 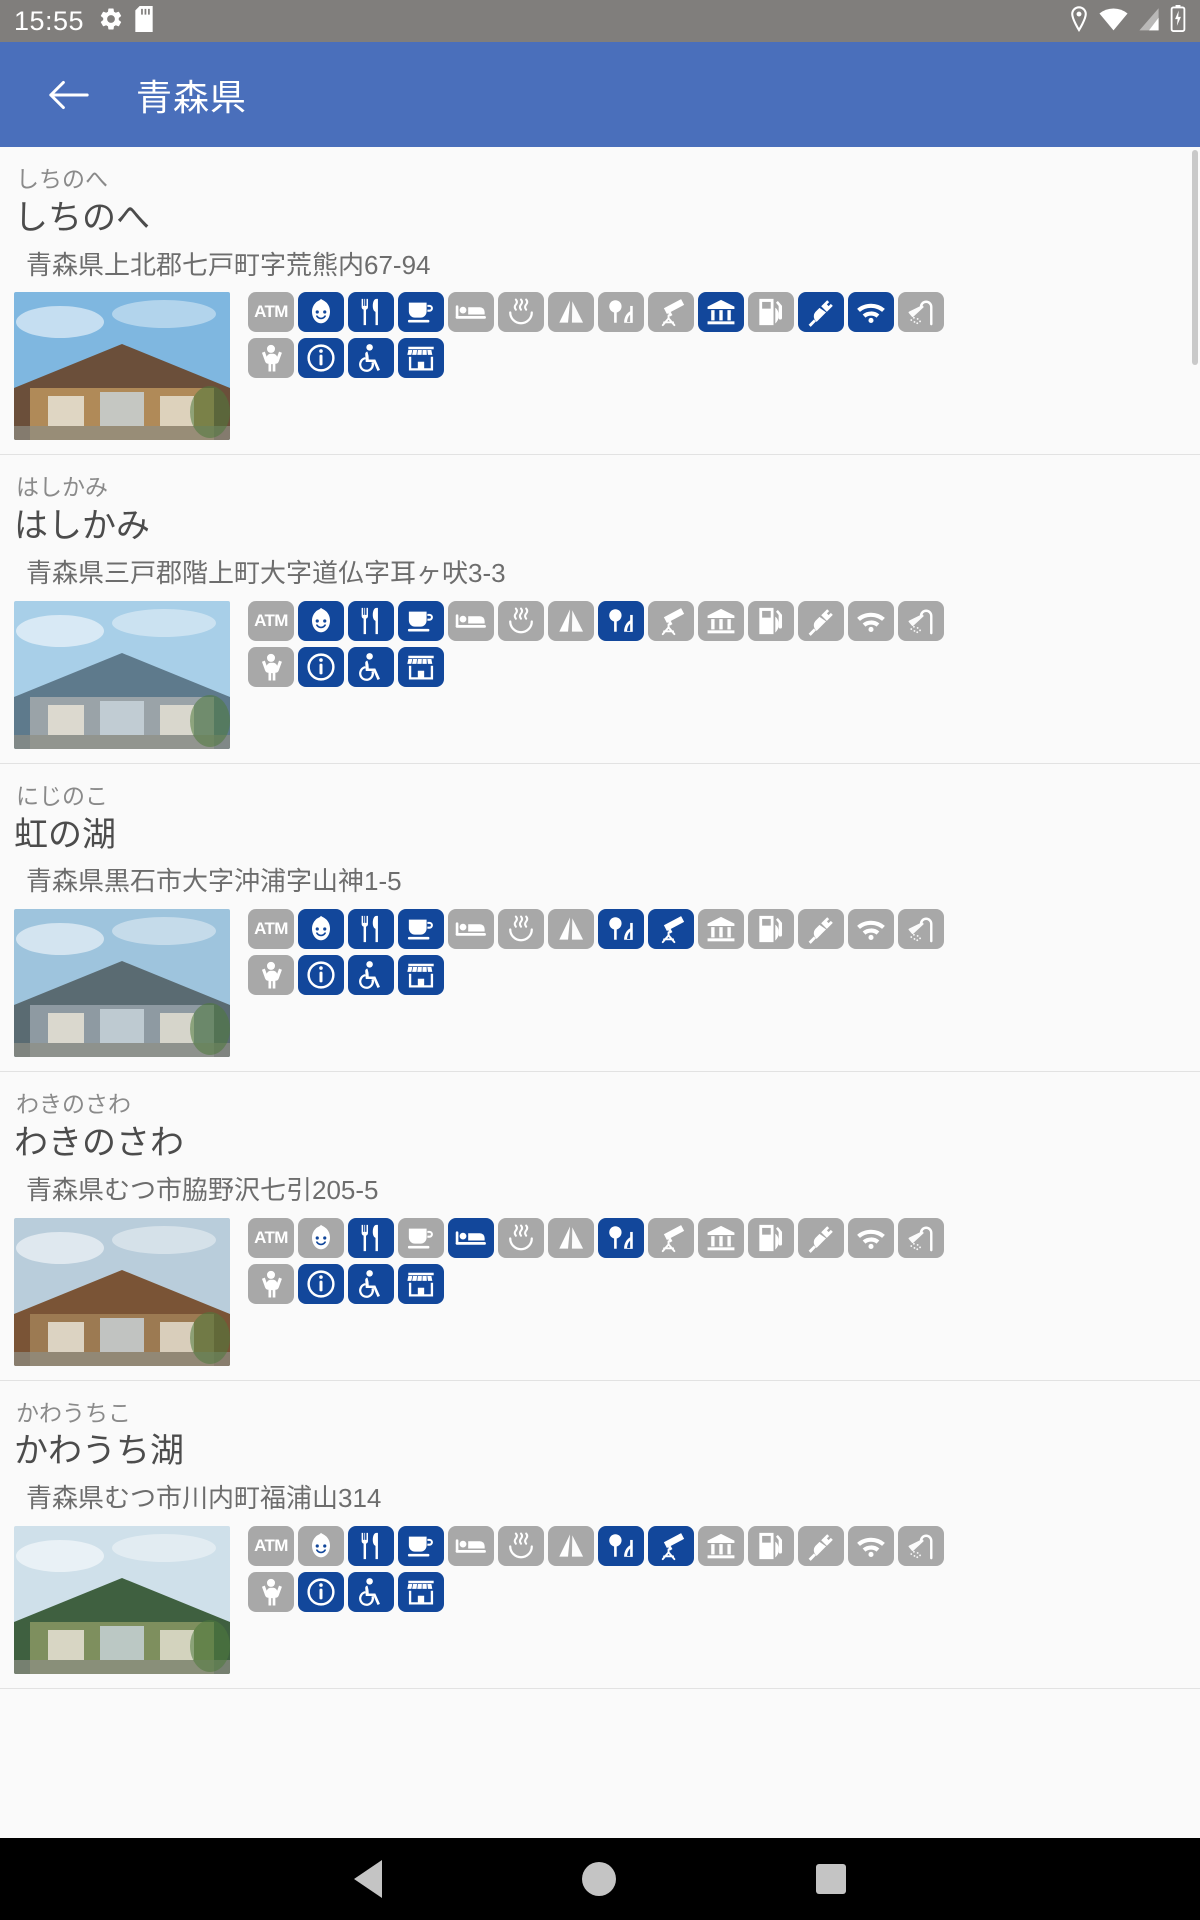 I want to click on item-name: かわうち湖, so click(x=99, y=1451).